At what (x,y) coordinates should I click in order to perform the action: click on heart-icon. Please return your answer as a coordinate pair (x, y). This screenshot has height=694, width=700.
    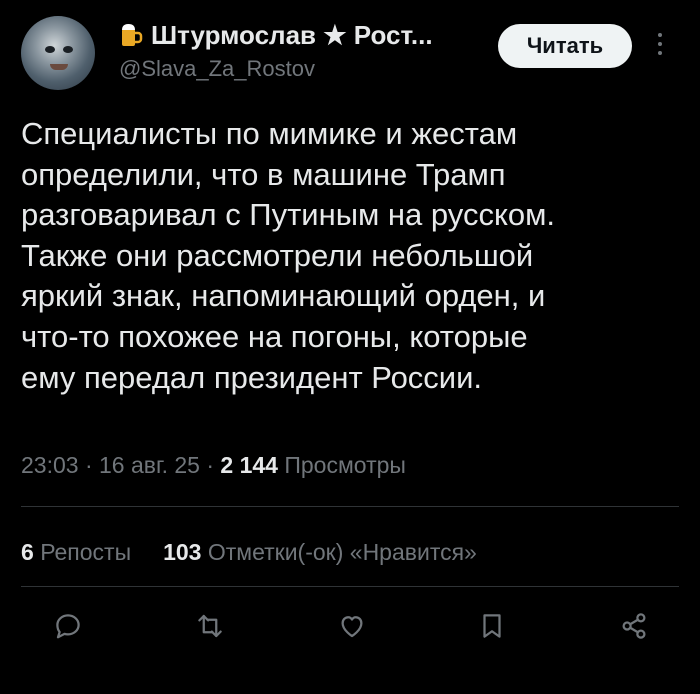
    Looking at the image, I should click on (352, 627).